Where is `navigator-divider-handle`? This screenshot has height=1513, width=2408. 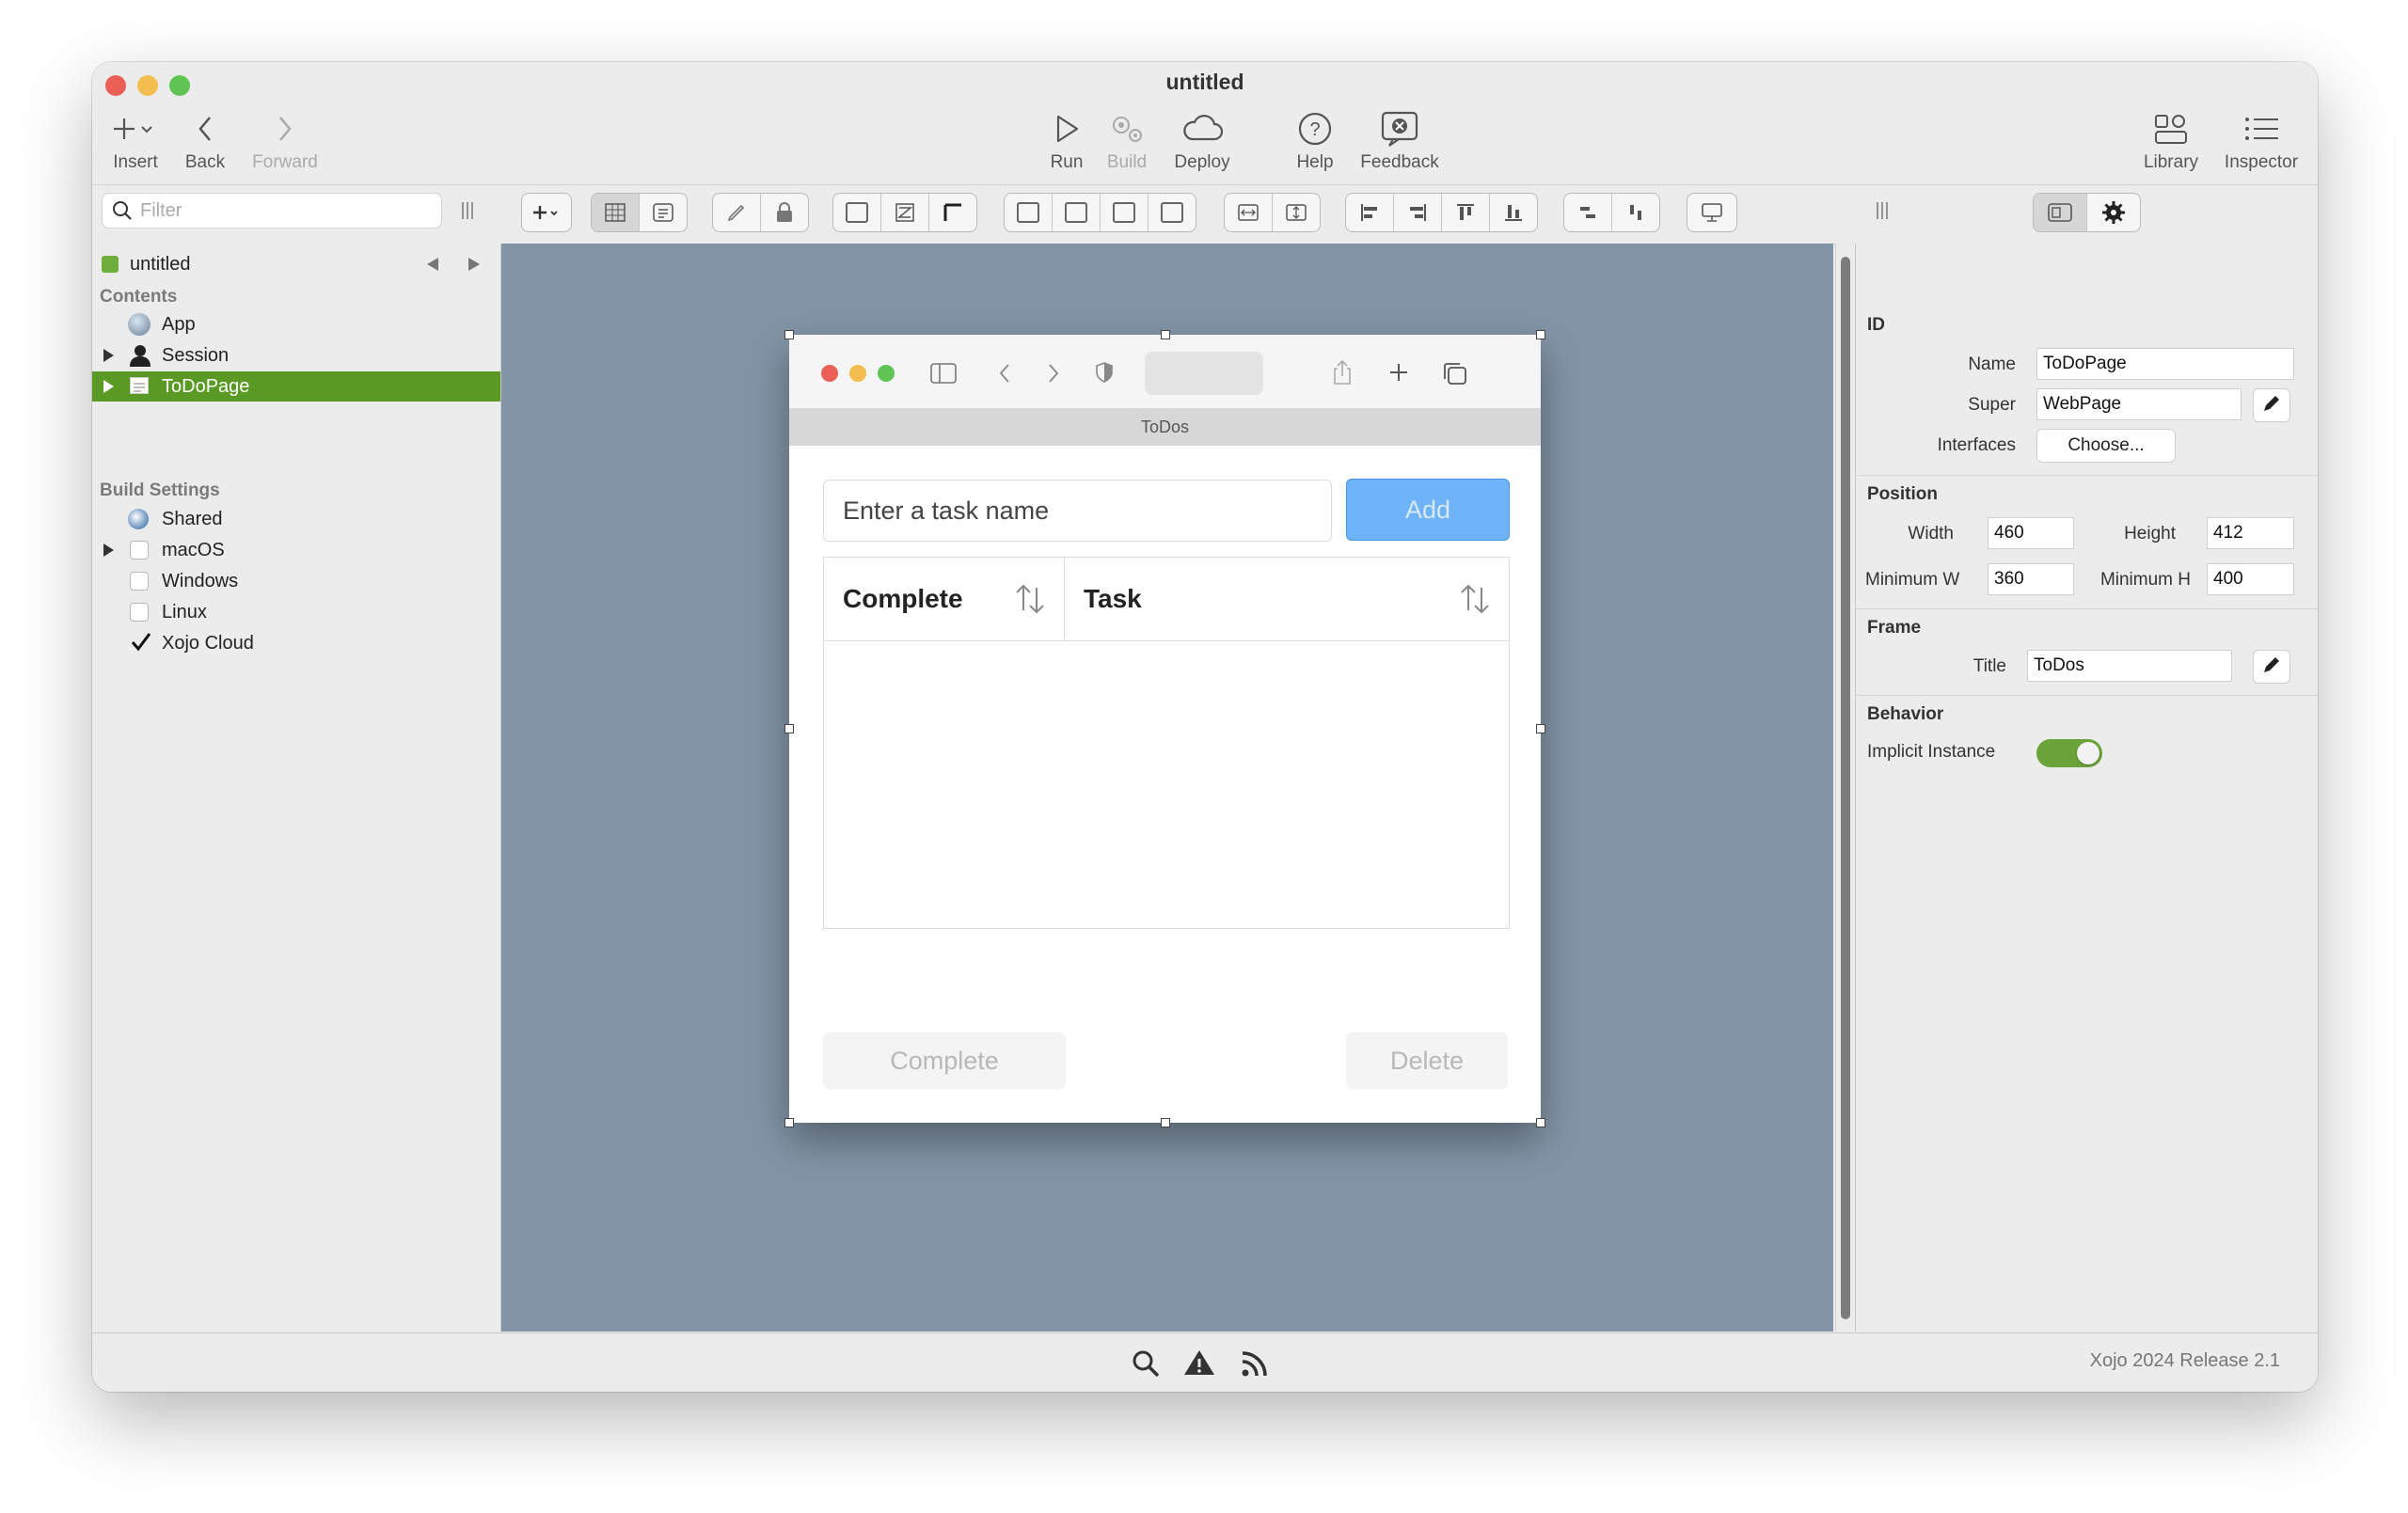
navigator-divider-handle is located at coordinates (468, 213).